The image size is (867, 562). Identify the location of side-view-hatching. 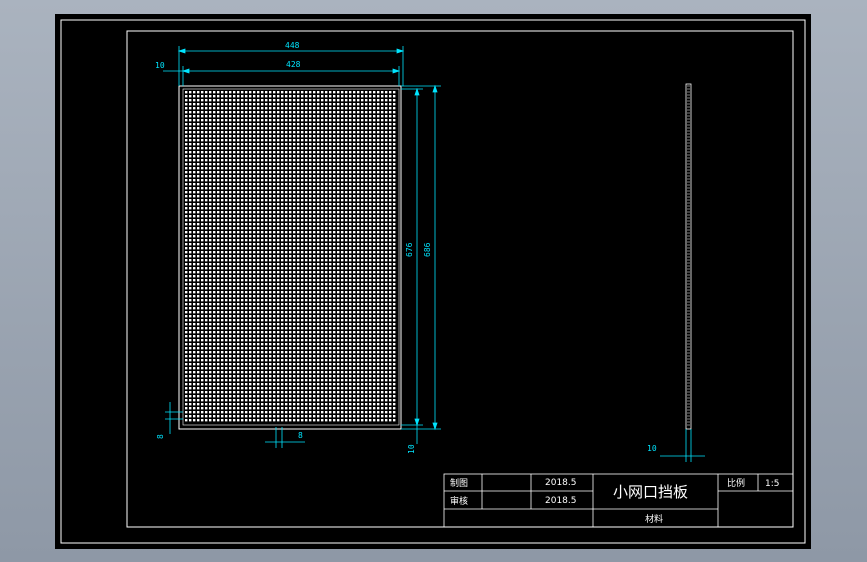
(688, 255).